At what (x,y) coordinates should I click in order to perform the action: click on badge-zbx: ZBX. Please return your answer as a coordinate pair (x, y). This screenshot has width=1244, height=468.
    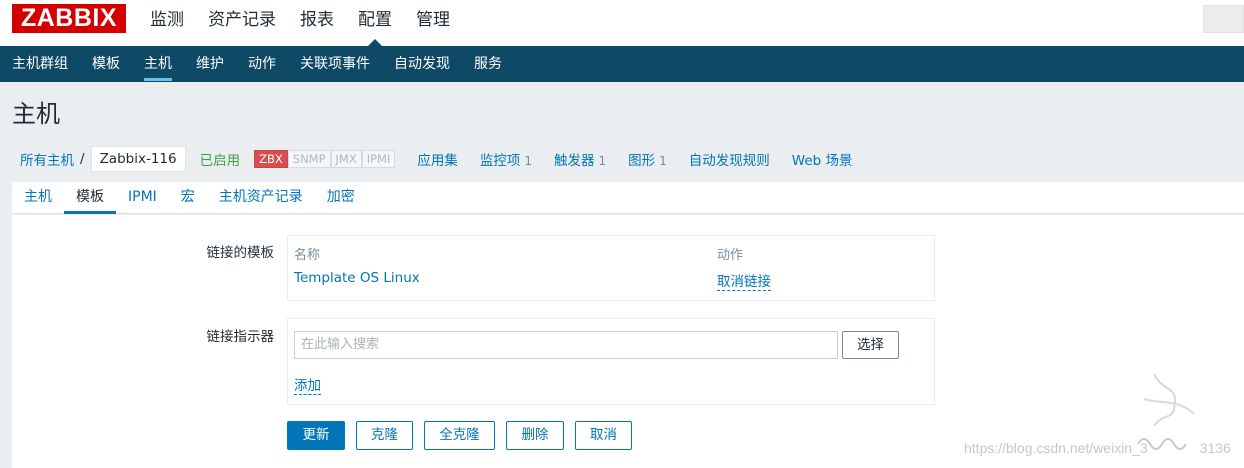
    Looking at the image, I should click on (271, 159).